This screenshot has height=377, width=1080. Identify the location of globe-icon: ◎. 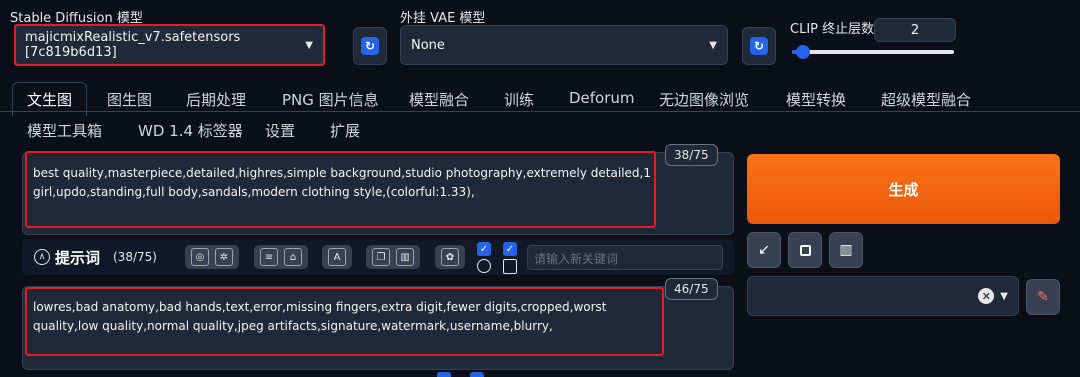
(200, 257).